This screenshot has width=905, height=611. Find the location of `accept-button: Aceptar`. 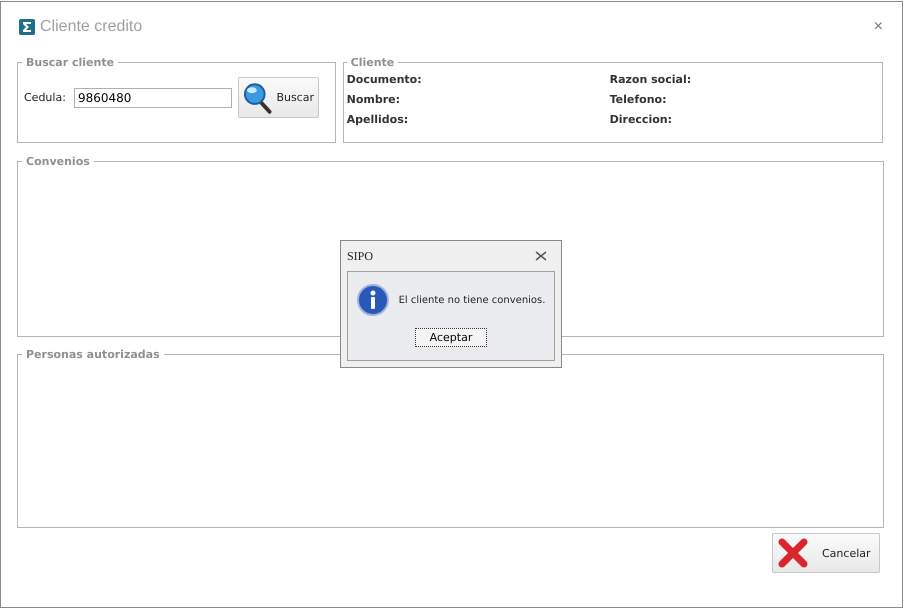

accept-button: Aceptar is located at coordinates (451, 337).